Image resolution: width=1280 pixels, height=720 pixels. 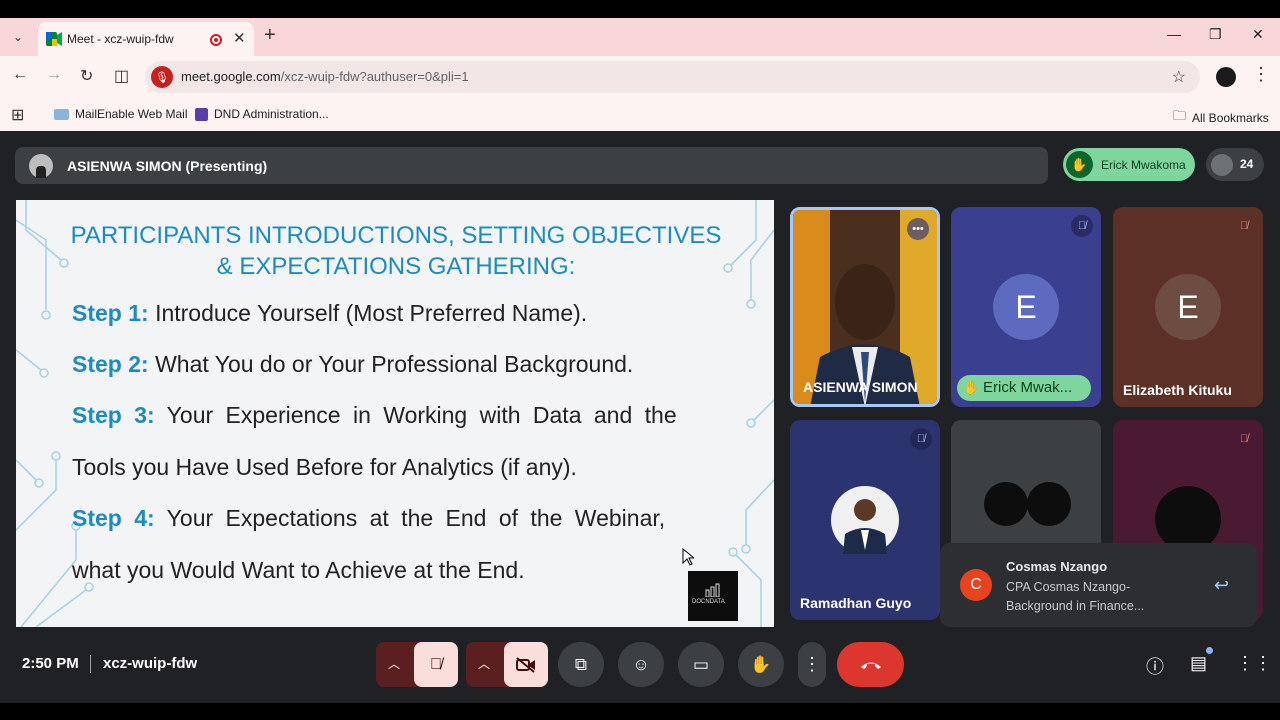 I want to click on more-vert-icon: ⋮, so click(x=812, y=664).